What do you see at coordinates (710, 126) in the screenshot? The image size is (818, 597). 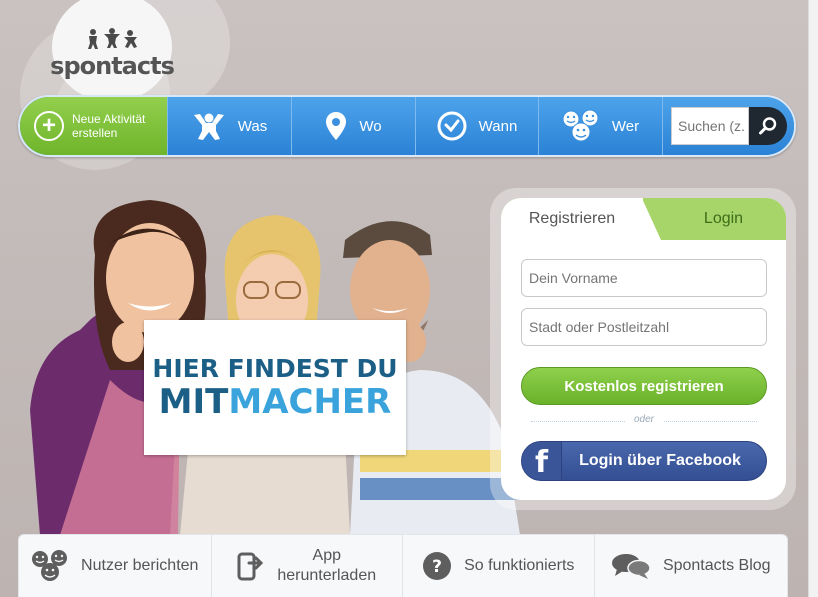 I see `search-input` at bounding box center [710, 126].